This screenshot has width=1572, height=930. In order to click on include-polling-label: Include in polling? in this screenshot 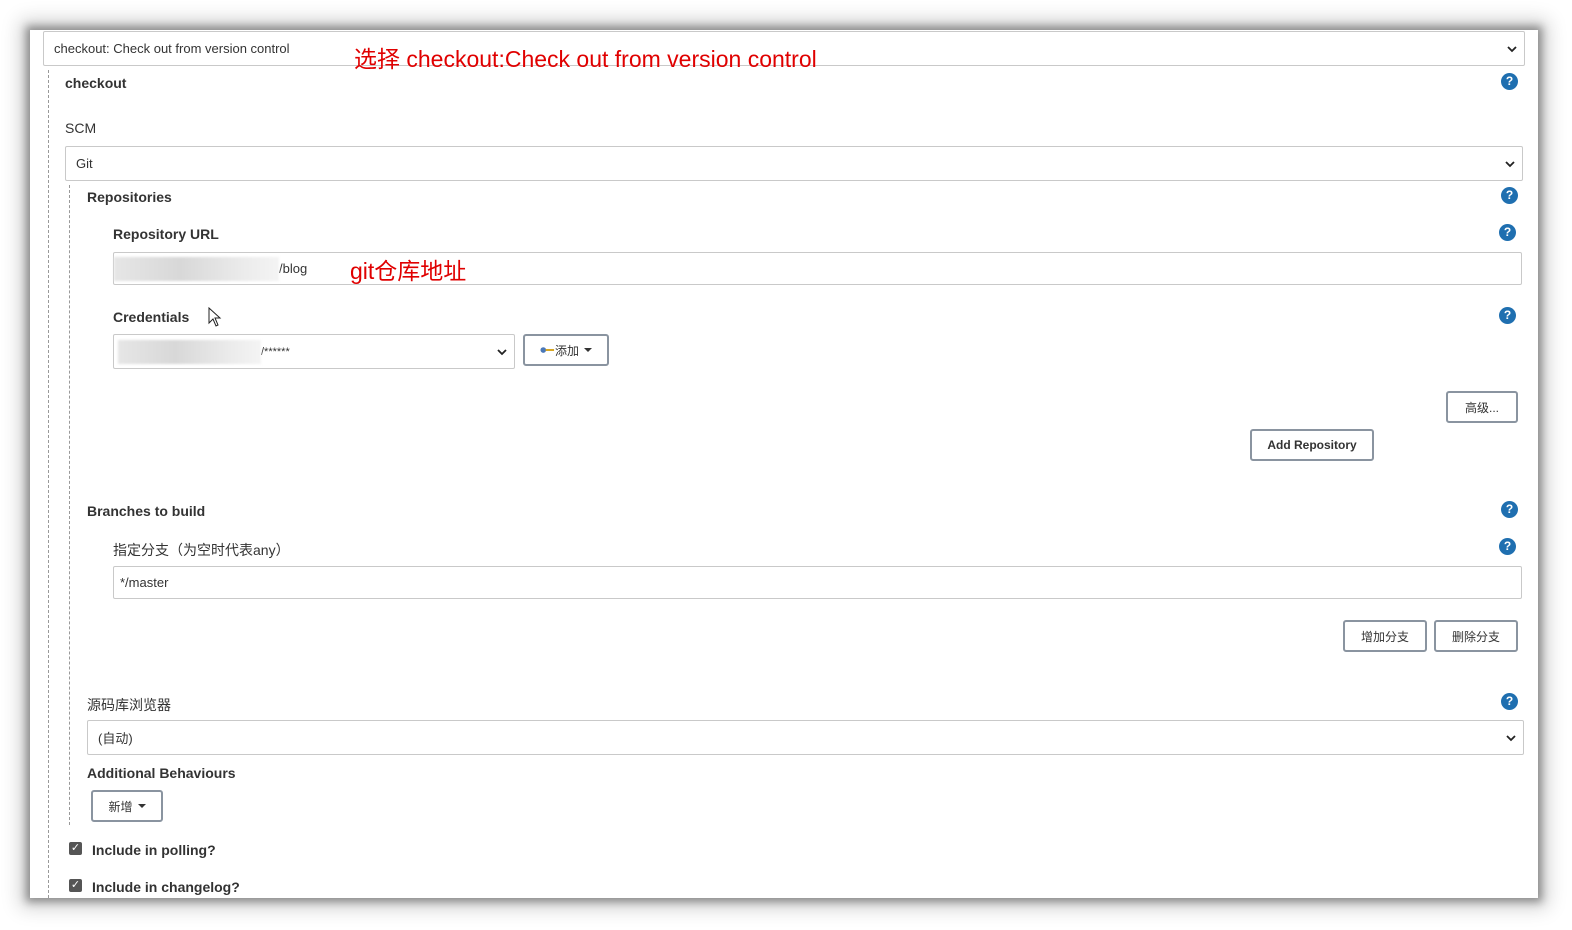, I will do `click(154, 850)`.